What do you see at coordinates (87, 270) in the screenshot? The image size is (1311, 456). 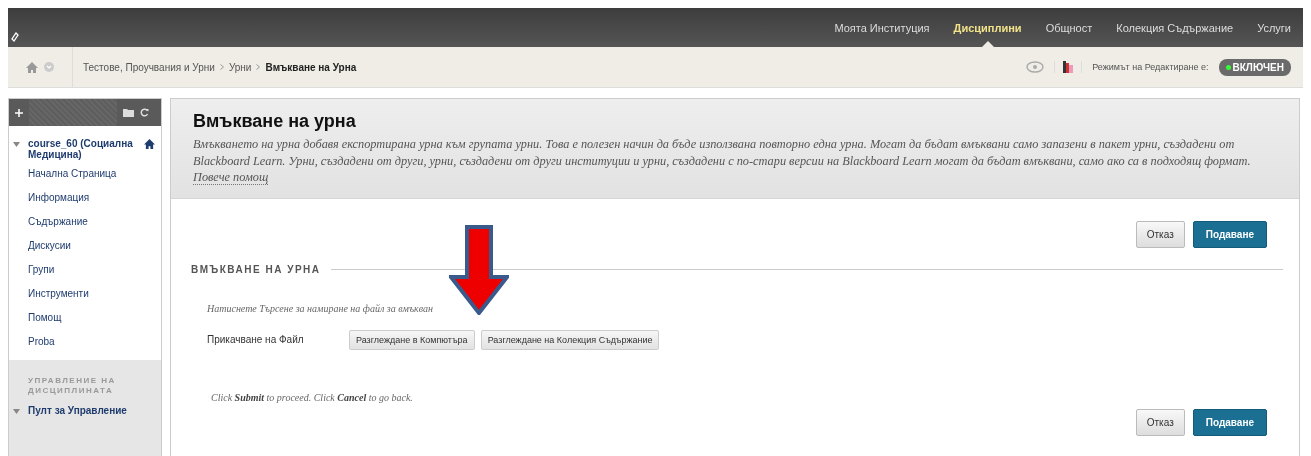 I see `sidebar-menu-item: Групи` at bounding box center [87, 270].